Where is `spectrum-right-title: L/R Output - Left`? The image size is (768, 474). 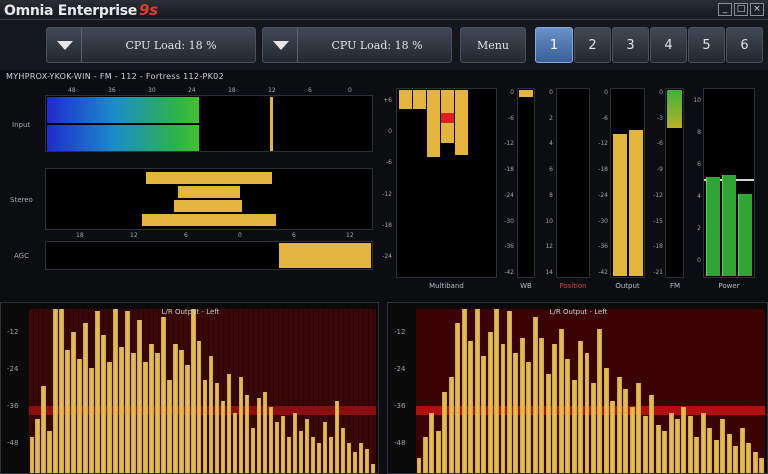
spectrum-right-title: L/R Output - Left is located at coordinates (578, 312).